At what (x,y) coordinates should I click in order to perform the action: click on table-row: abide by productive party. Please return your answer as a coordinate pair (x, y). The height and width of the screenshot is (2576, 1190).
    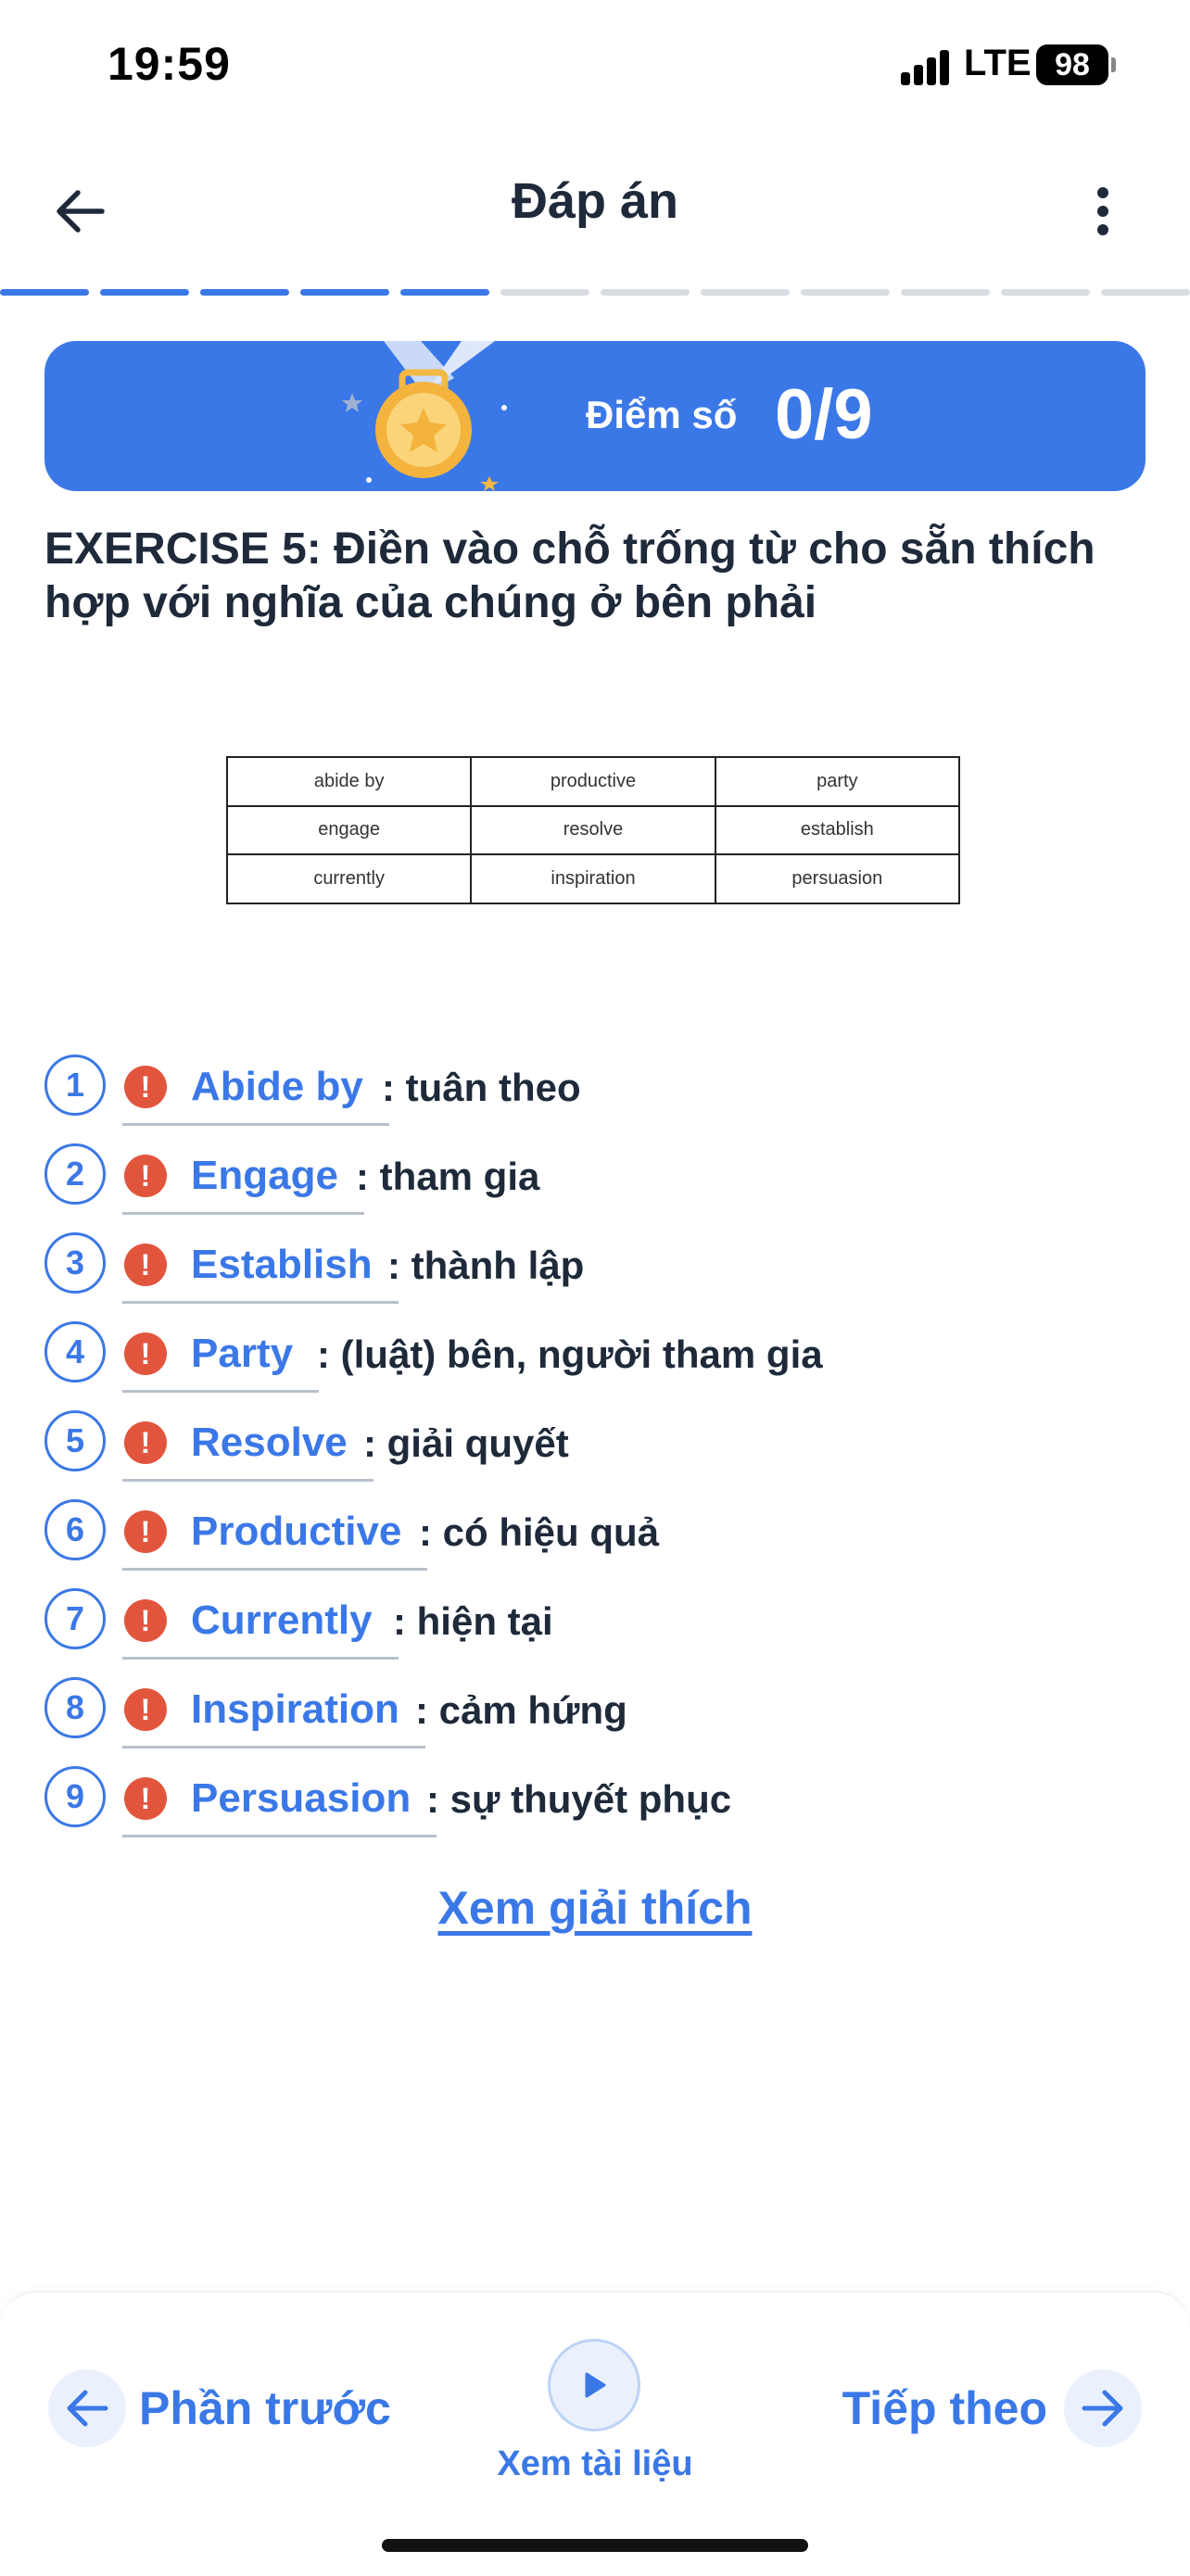
    Looking at the image, I should click on (593, 782).